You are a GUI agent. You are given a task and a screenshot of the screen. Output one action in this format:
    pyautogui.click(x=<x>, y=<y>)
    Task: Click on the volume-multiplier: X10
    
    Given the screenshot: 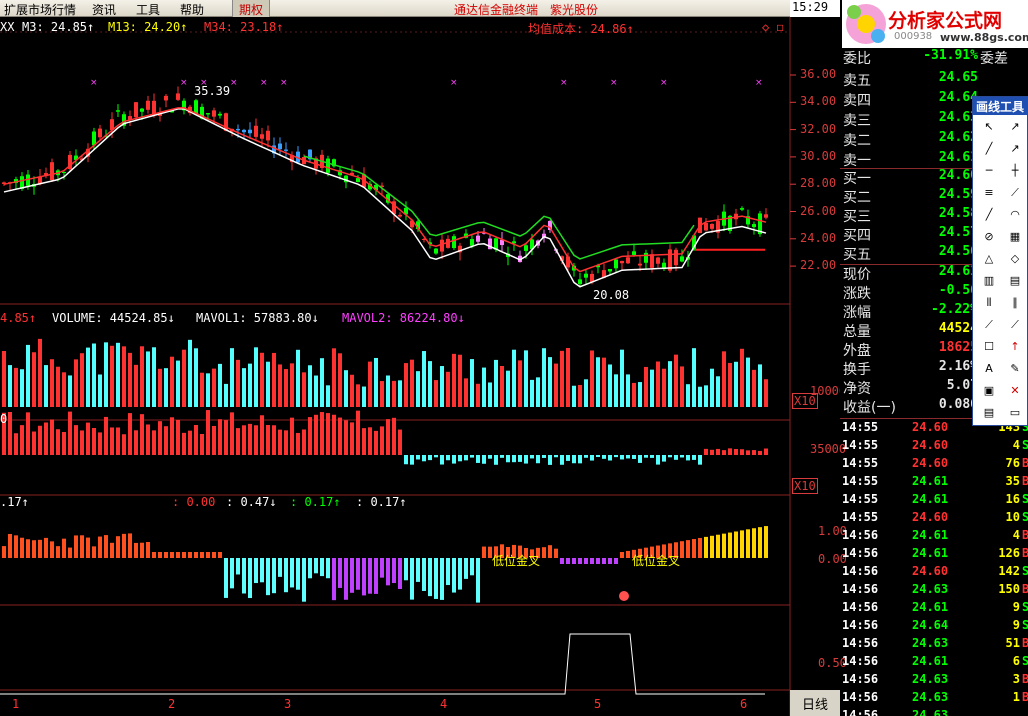 What is the action you would take?
    pyautogui.click(x=805, y=401)
    